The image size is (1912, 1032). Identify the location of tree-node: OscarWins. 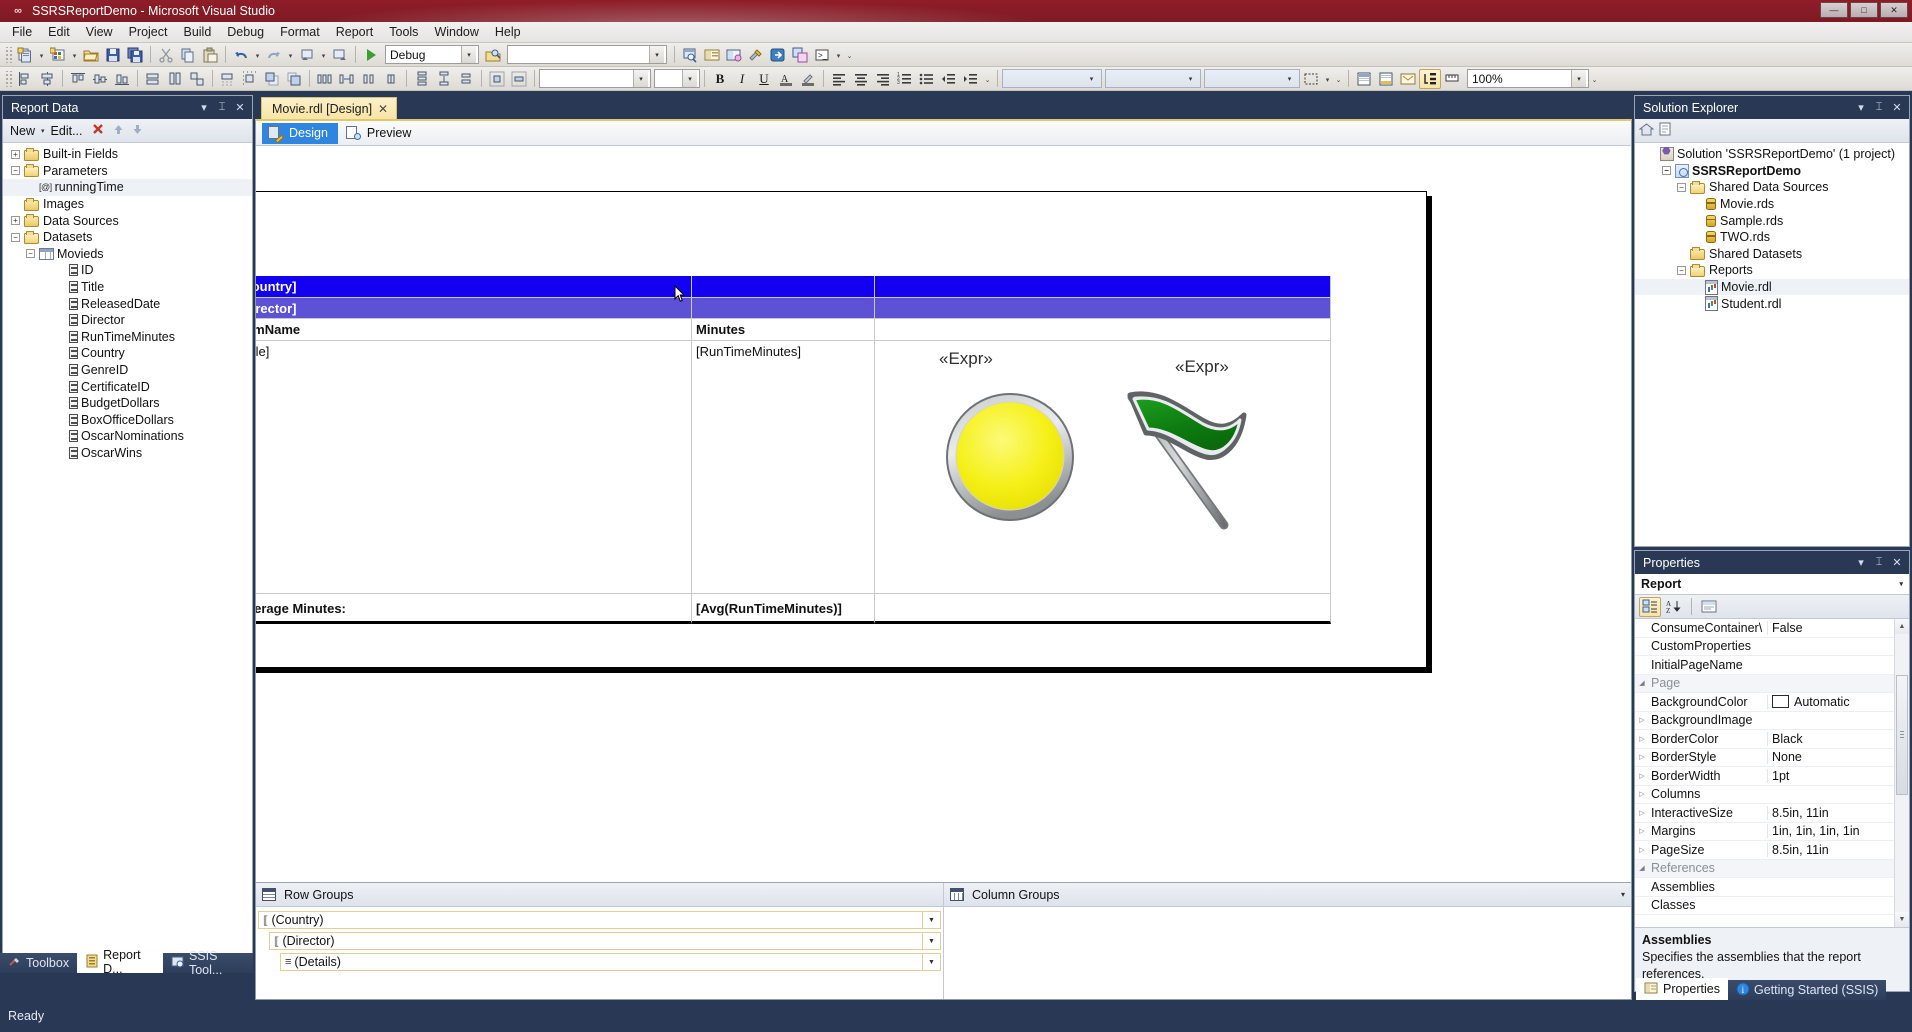
(127, 453).